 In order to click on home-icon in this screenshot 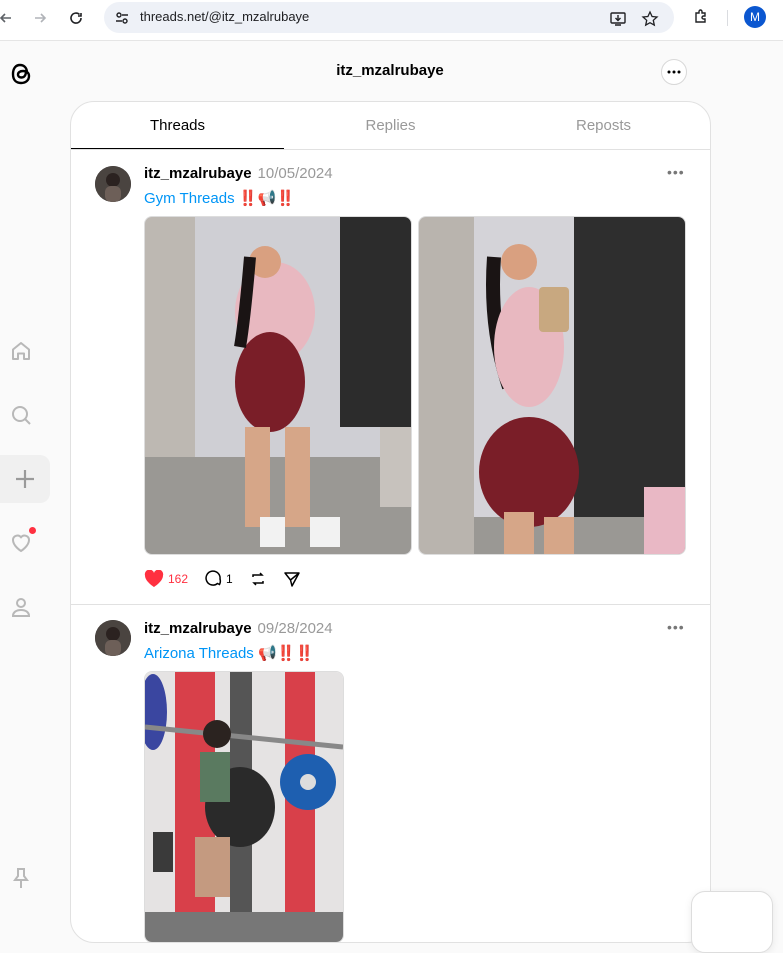, I will do `click(21, 351)`.